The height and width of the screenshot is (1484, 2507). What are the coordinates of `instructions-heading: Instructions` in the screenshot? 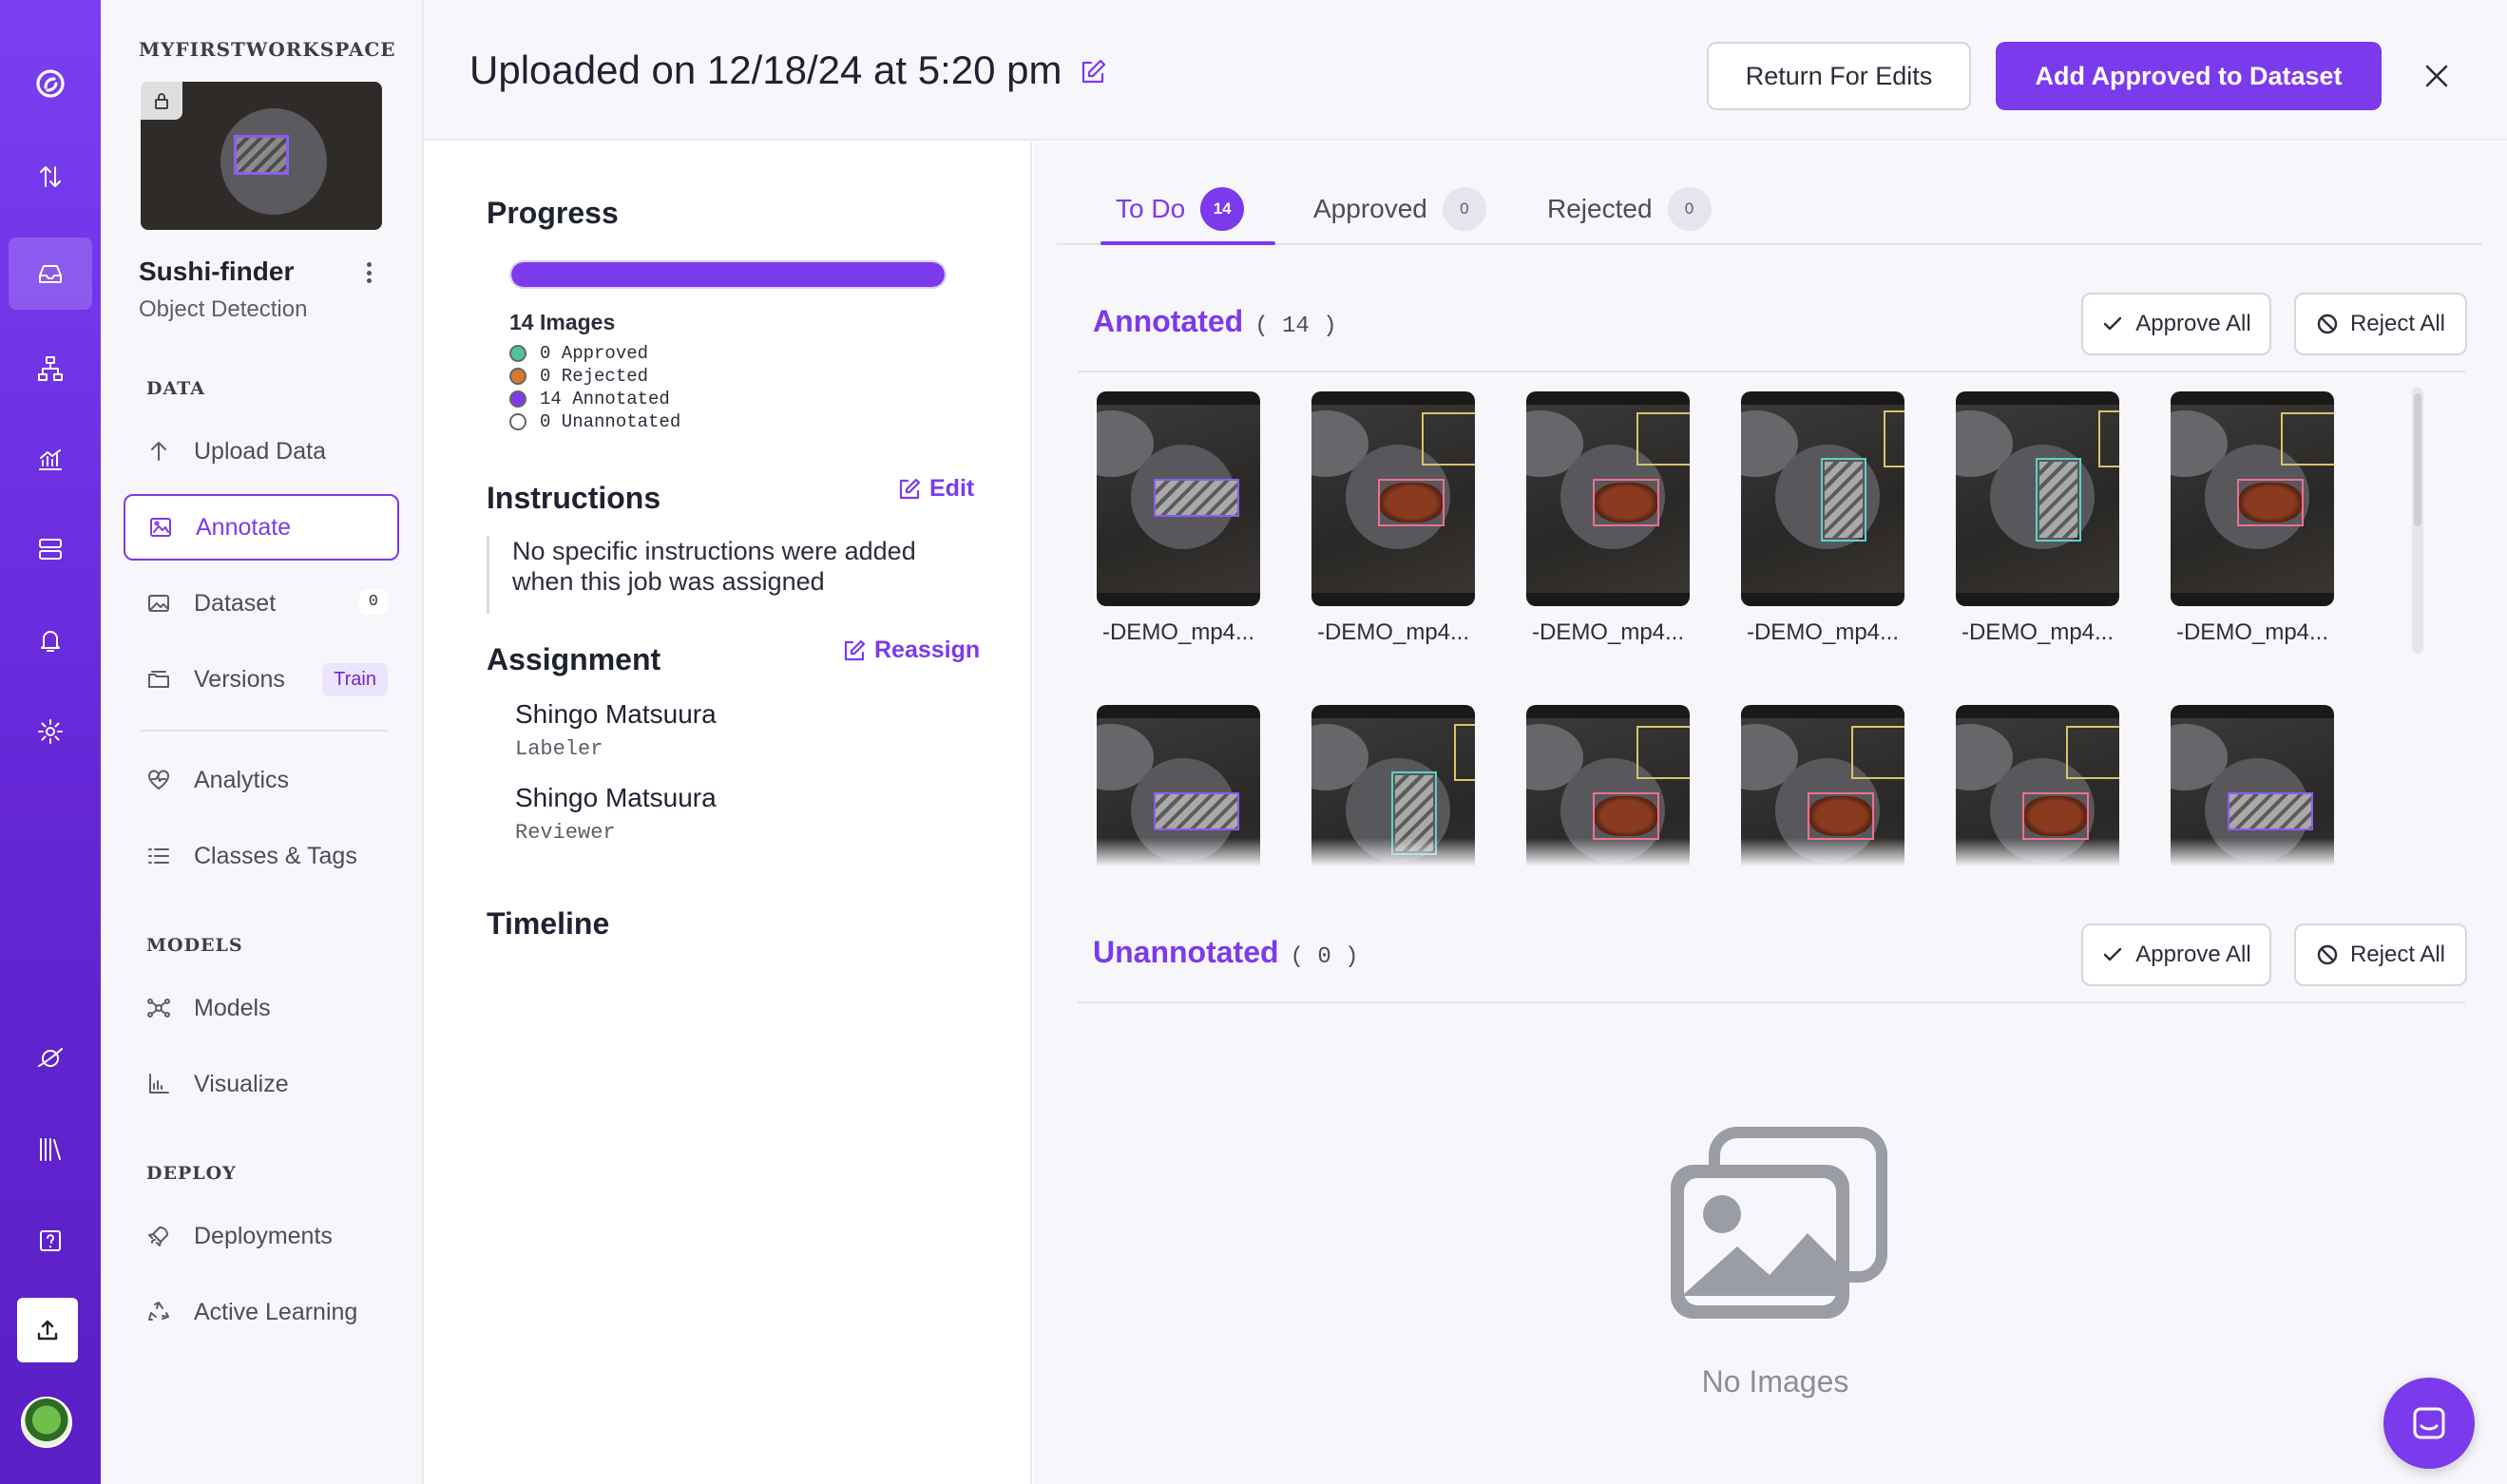 It's located at (574, 498).